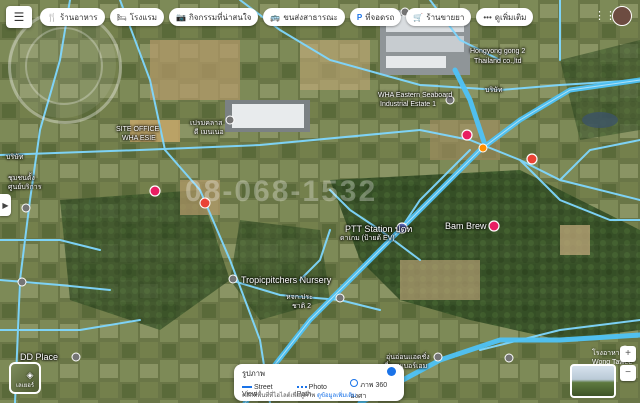  What do you see at coordinates (408, 104) in the screenshot?
I see `map-label: Industrial Estate 1` at bounding box center [408, 104].